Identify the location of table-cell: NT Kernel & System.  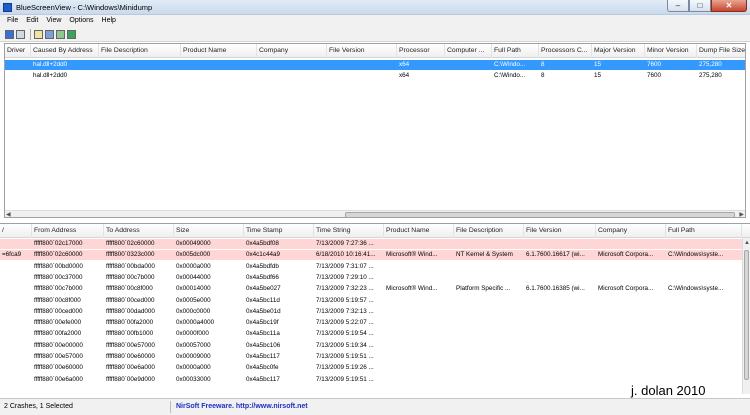
(484, 255).